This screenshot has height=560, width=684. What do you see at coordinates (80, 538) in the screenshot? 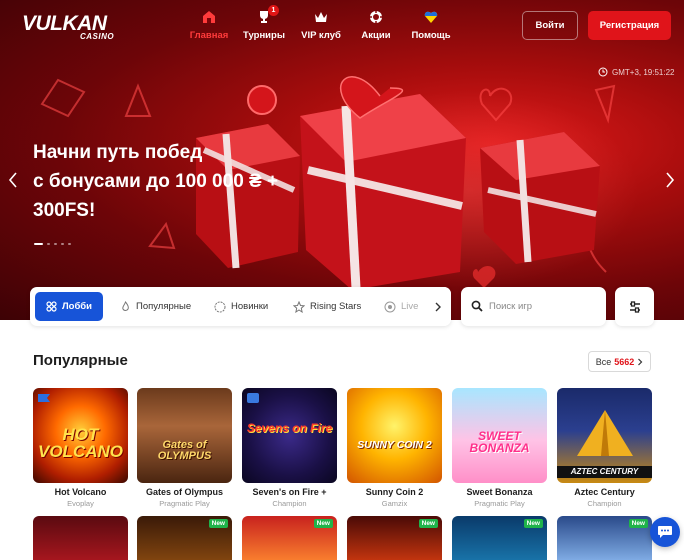
I see `game-thumbnail` at bounding box center [80, 538].